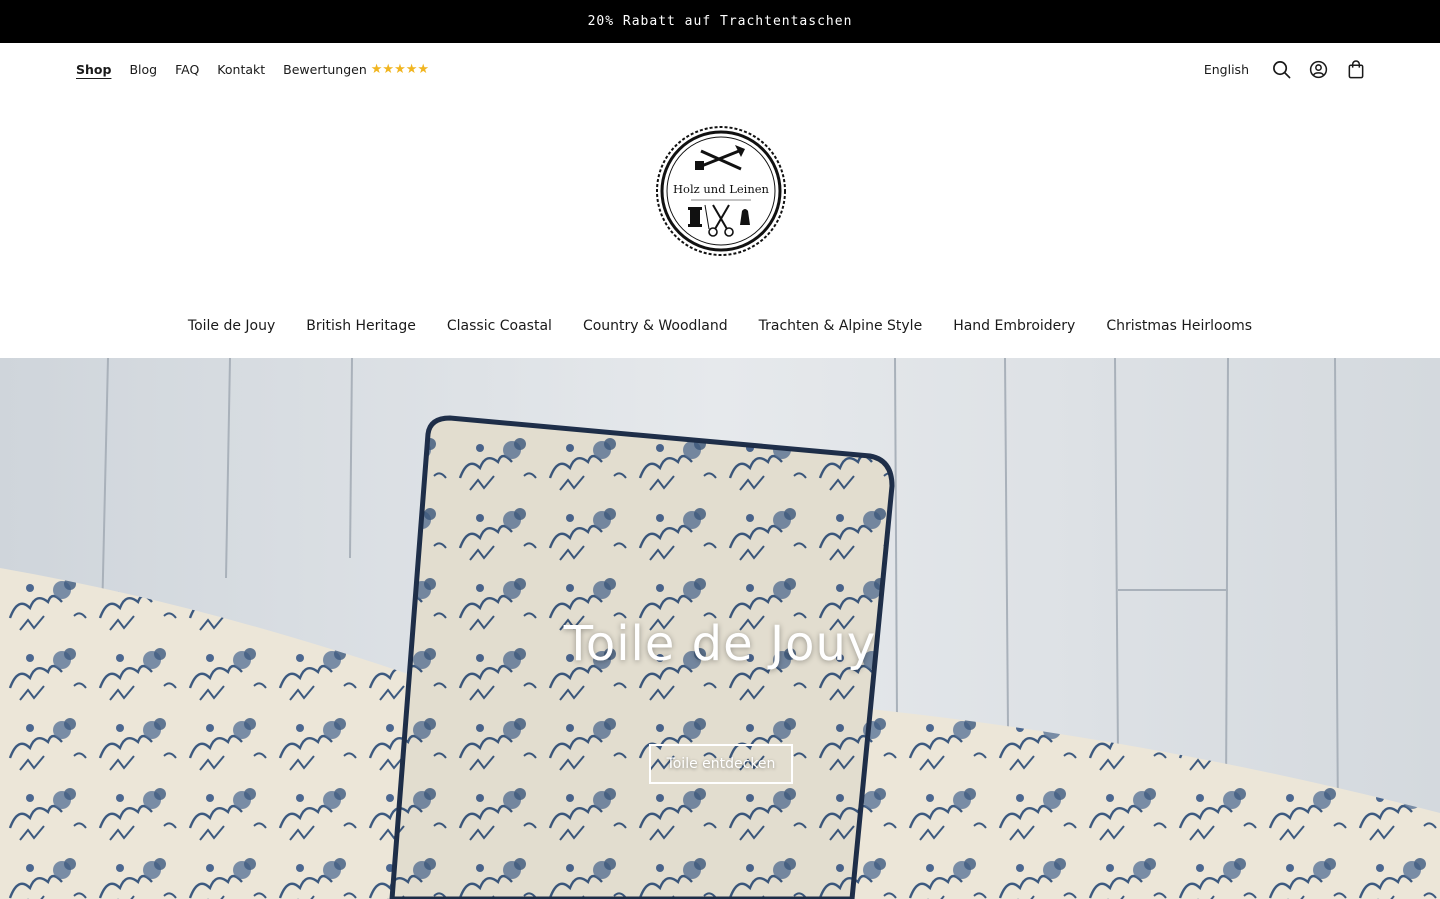  Describe the element at coordinates (400, 69) in the screenshot. I see `rating-stars-icon: ★★★★★` at that location.